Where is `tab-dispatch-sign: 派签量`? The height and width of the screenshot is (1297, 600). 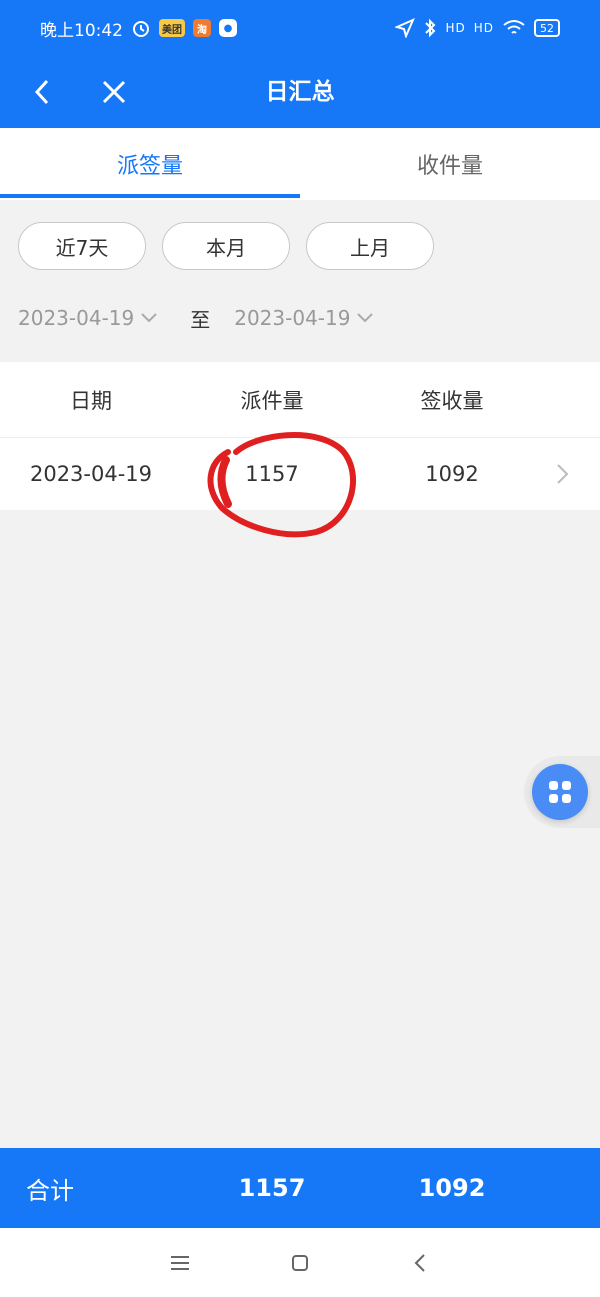
tab-dispatch-sign: 派签量 is located at coordinates (150, 164).